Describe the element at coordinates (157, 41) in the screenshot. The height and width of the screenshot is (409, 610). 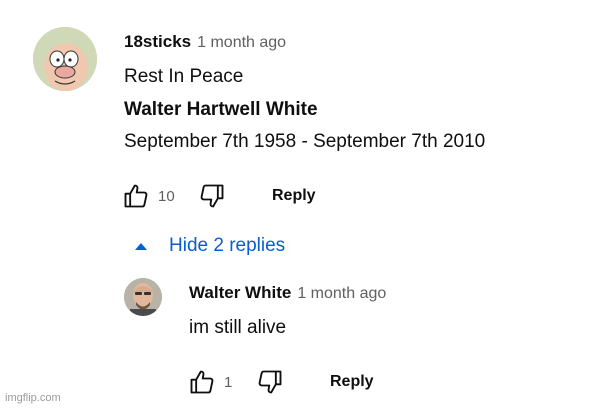
I see `comment-author: 18sticks` at that location.